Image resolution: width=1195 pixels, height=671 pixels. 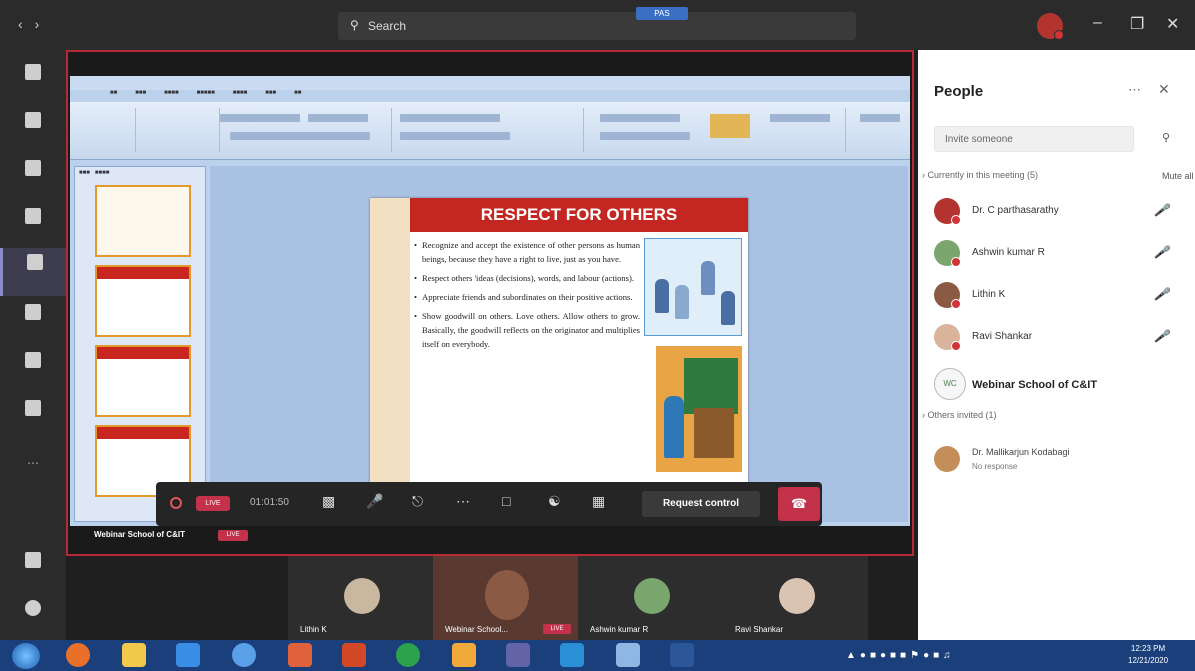 I want to click on rail-teams, so click(x=33, y=178).